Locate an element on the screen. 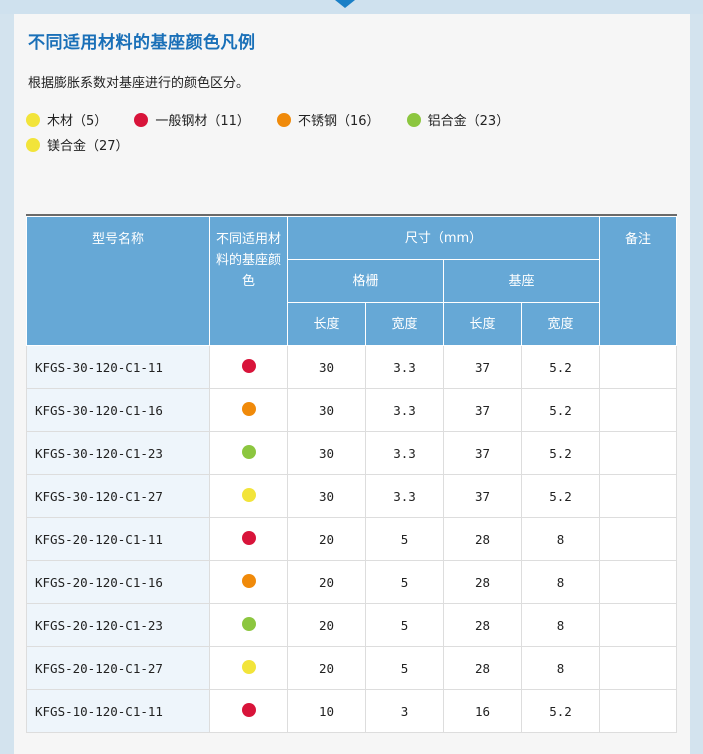 This screenshot has width=703, height=754. table-row: KFGS-30-120-C1-16 30 3.3 37 5.2 is located at coordinates (351, 410).